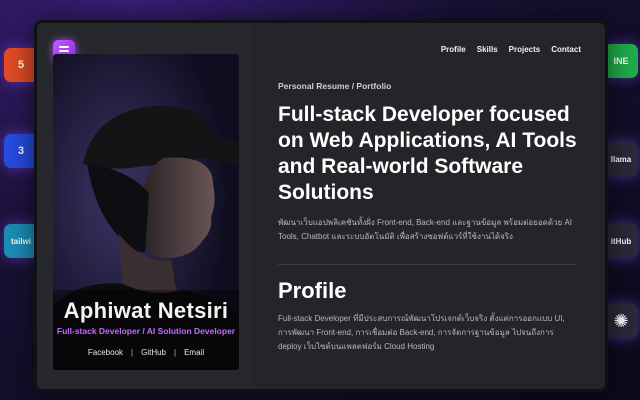 The height and width of the screenshot is (400, 640). I want to click on github-icon: itHub, so click(621, 241).